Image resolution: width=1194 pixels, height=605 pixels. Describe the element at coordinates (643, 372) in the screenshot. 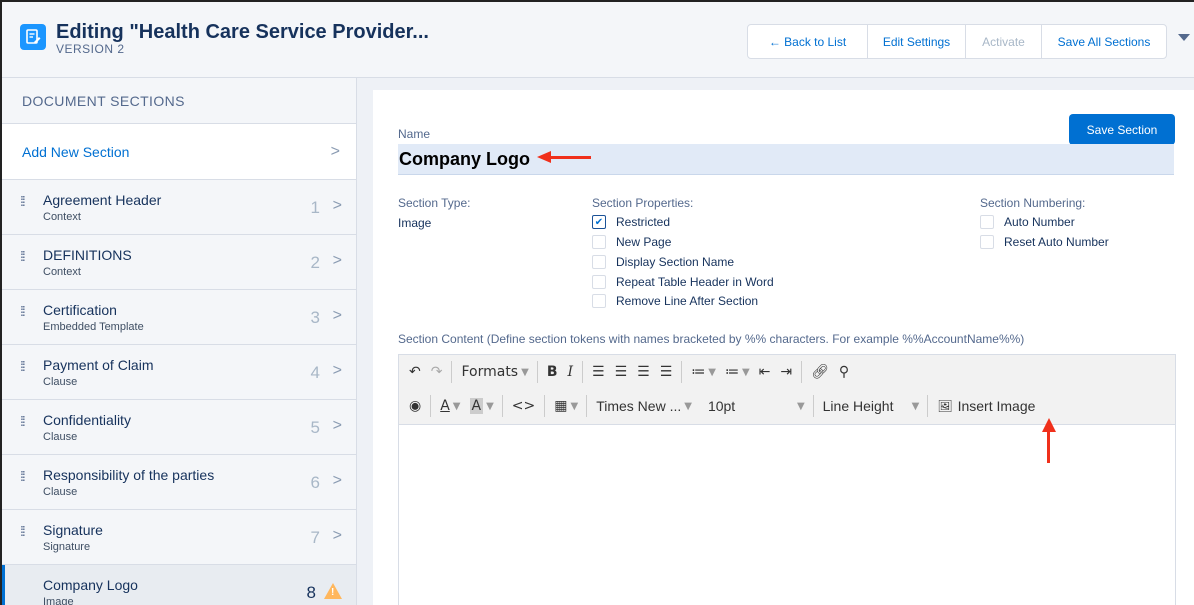

I see `align-right-icon: ☰` at that location.